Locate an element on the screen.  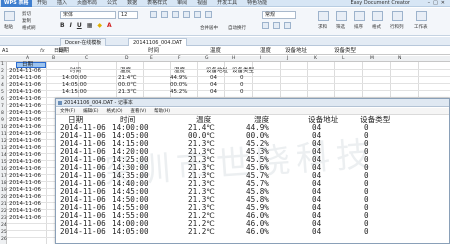
row-col-icon is located at coordinates (397, 16).